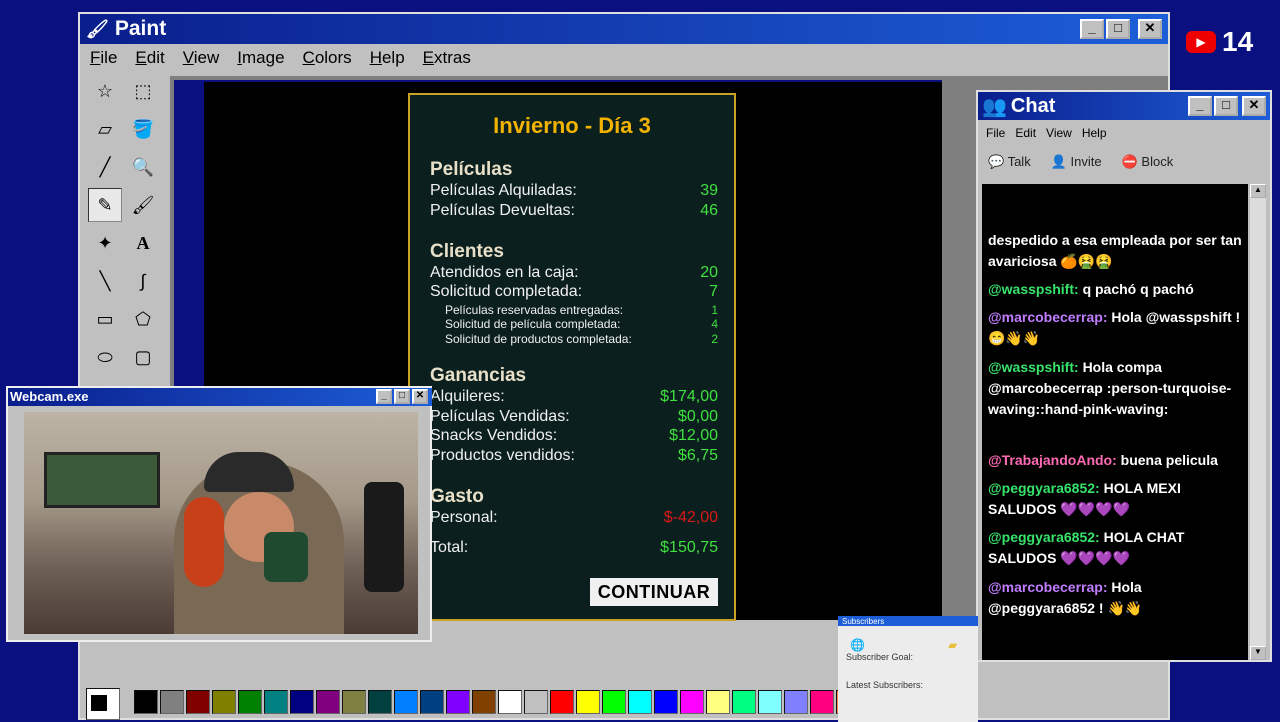 This screenshot has height=722, width=1280. Describe the element at coordinates (574, 416) in the screenshot. I see `row-peliculas-vendidas: Películas Vendidas: $0,00` at that location.